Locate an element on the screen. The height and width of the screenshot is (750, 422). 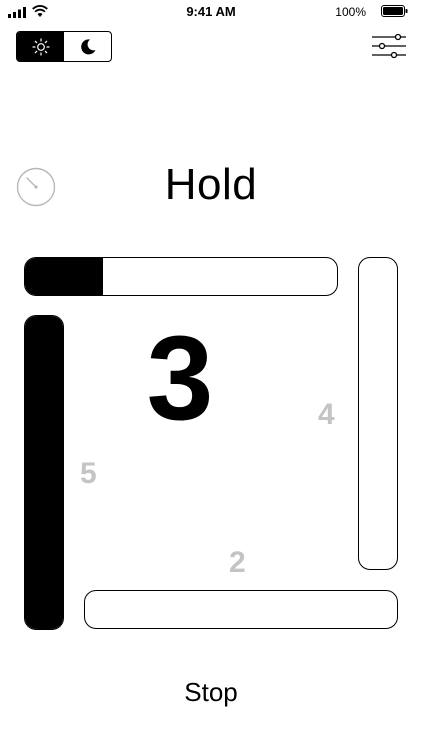
progress-bar-right is located at coordinates (378, 413).